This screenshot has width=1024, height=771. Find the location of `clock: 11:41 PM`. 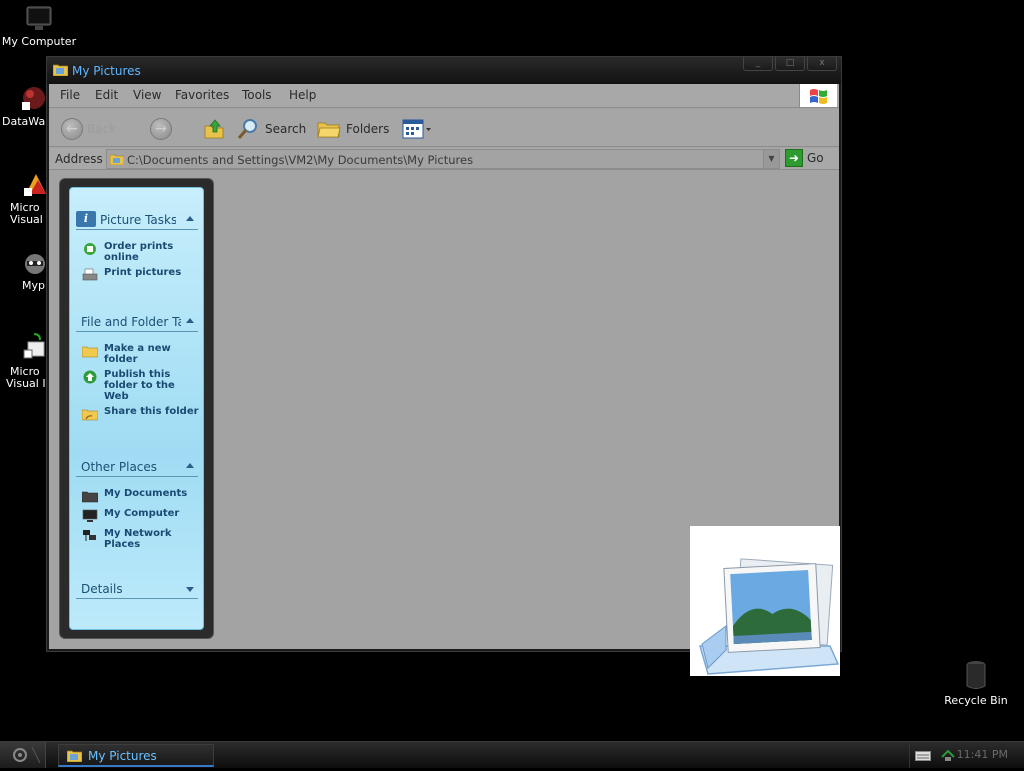

clock: 11:41 PM is located at coordinates (982, 754).